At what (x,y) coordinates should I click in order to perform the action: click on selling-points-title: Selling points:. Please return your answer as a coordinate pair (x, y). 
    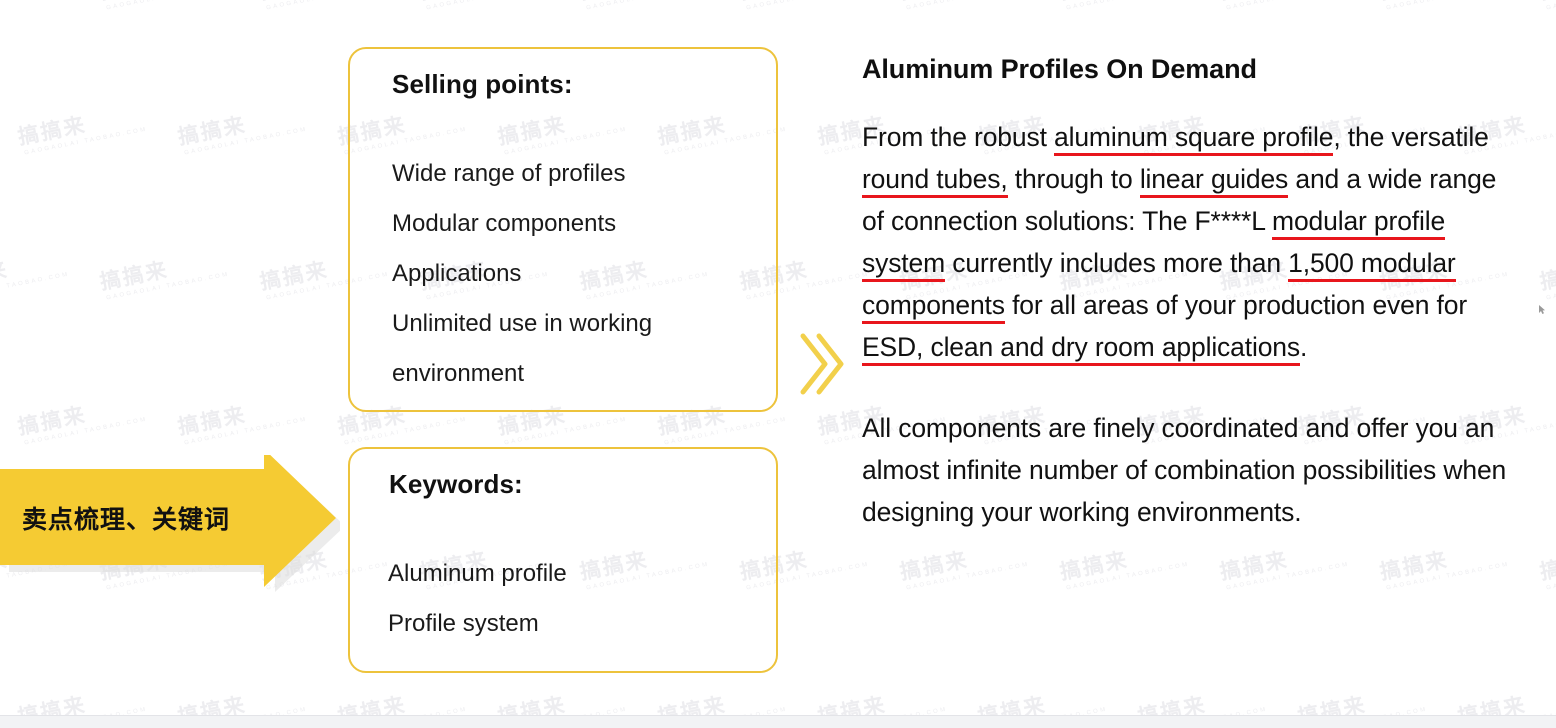
    Looking at the image, I should click on (482, 84).